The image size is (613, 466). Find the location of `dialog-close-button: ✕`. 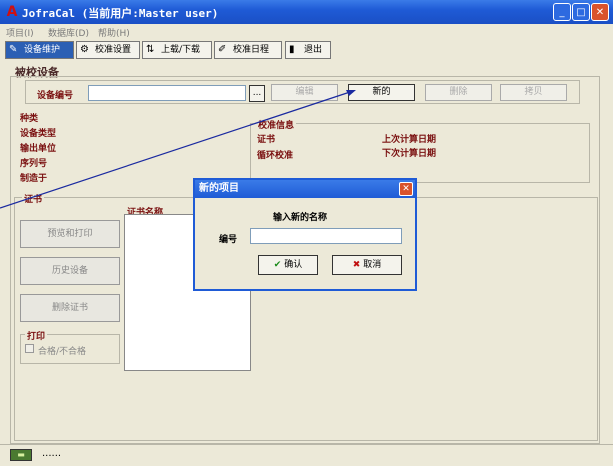

dialog-close-button: ✕ is located at coordinates (406, 189).